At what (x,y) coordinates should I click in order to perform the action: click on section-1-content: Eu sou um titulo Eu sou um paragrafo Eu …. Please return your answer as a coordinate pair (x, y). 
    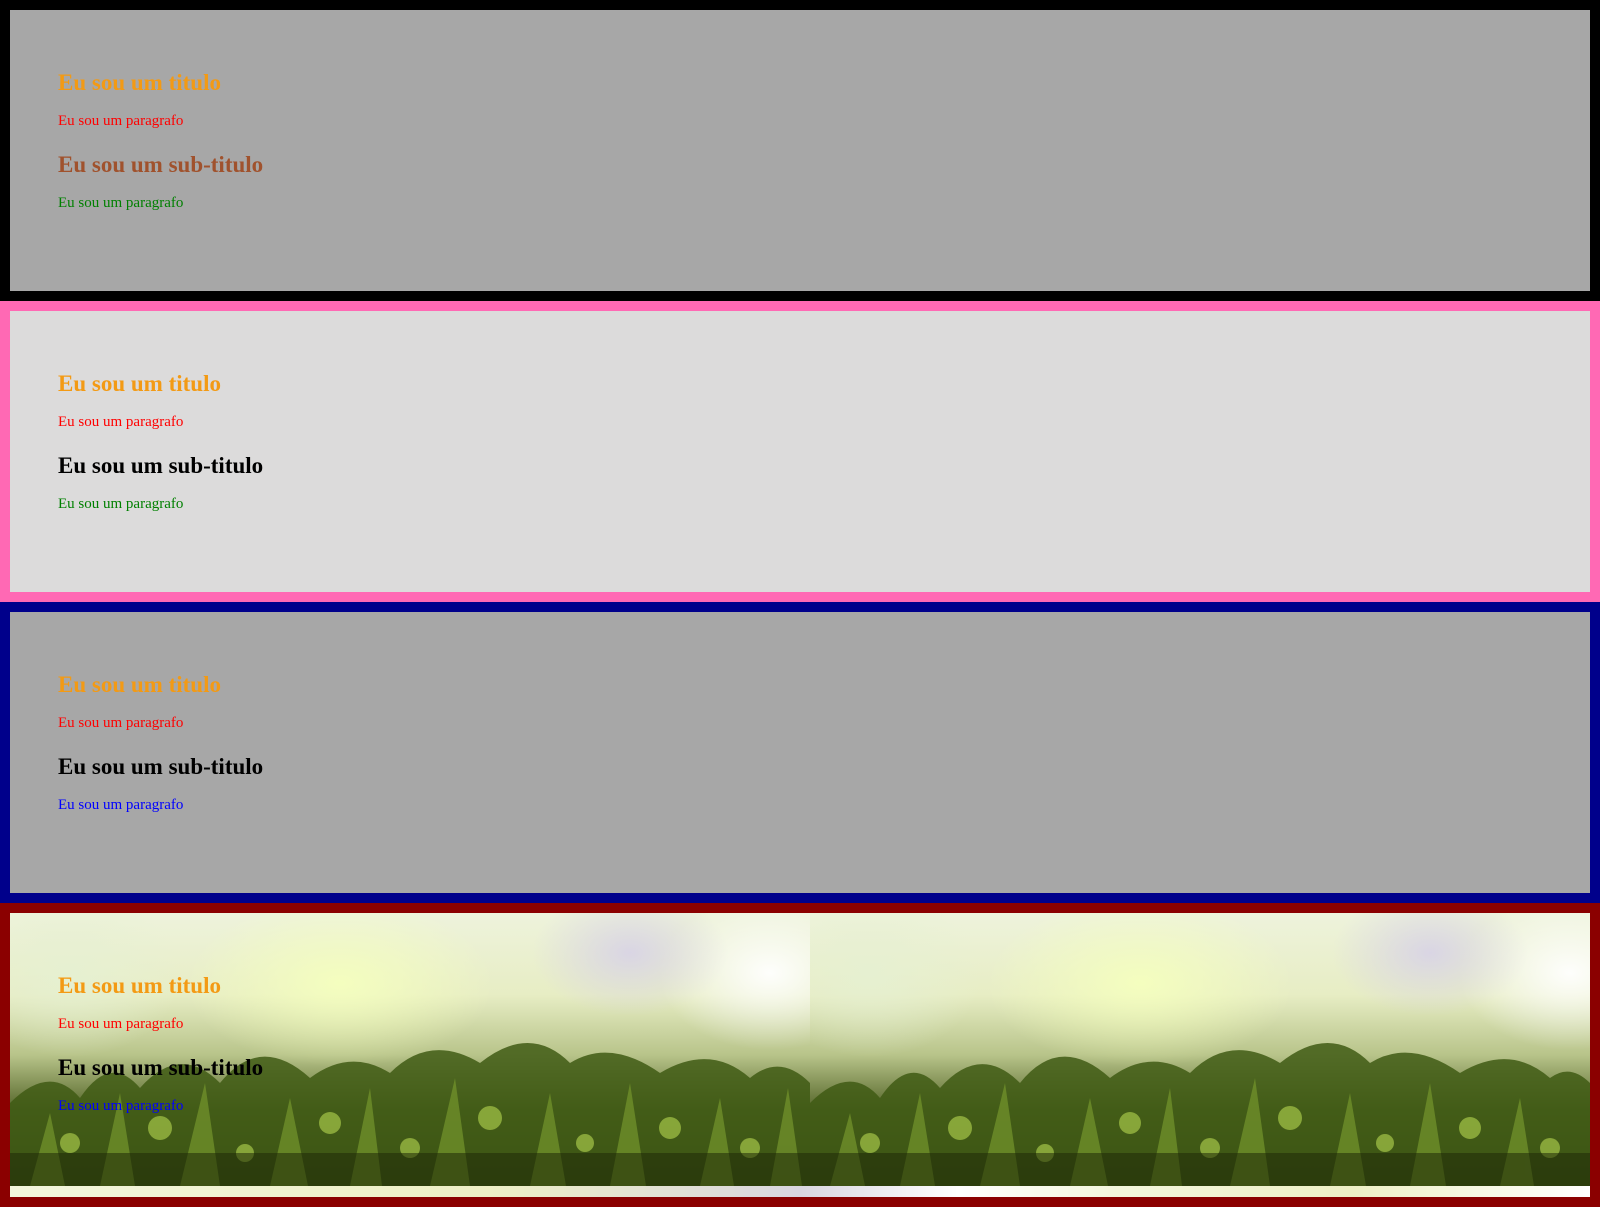
    Looking at the image, I should click on (800, 140).